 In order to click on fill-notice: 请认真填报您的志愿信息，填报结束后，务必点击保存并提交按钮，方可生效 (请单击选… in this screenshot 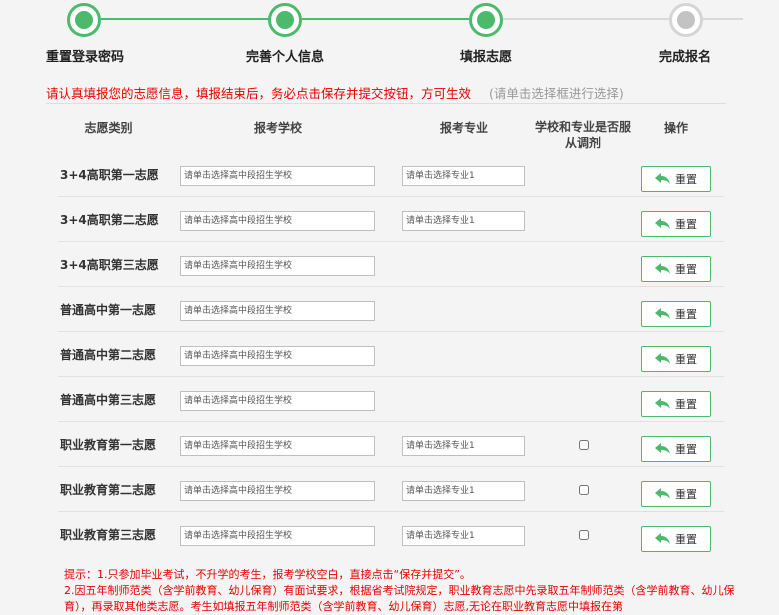, I will do `click(335, 92)`.